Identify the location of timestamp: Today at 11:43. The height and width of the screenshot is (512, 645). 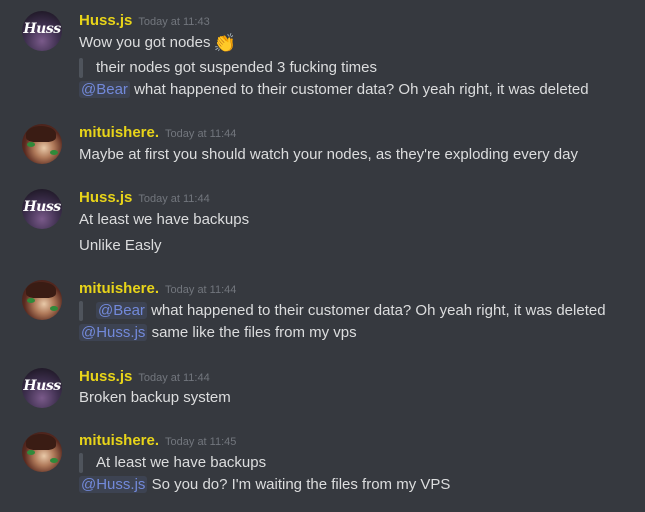
(174, 22).